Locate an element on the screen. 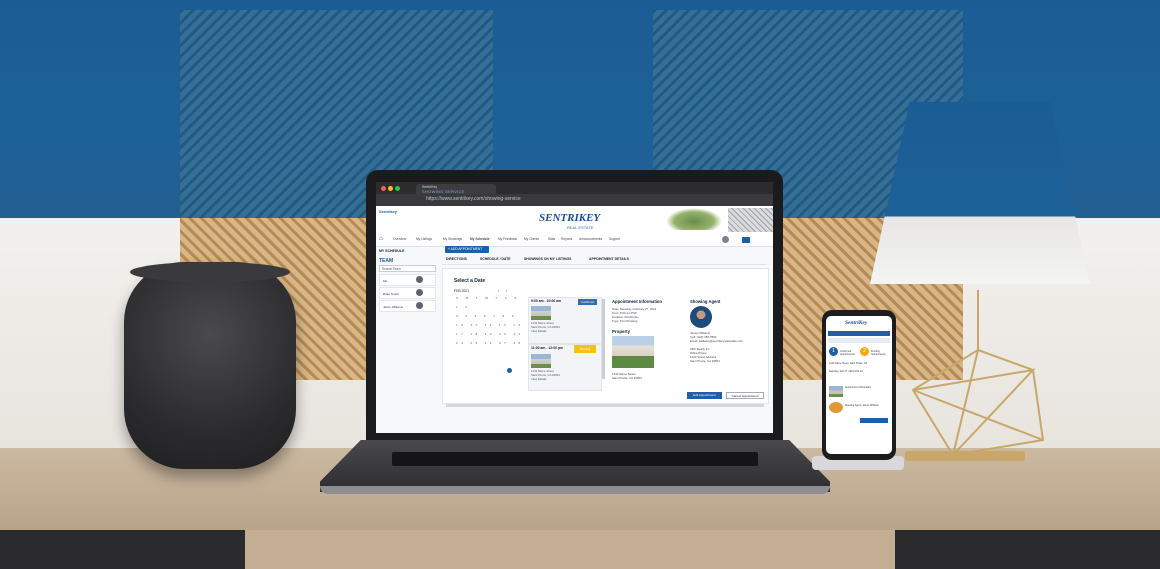  team-member-name: Jason Williams is located at coordinates (393, 307).